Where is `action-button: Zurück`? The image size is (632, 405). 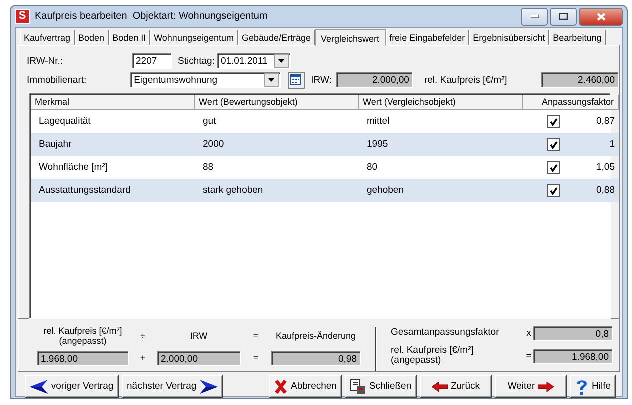
action-button: Zurück is located at coordinates (456, 386).